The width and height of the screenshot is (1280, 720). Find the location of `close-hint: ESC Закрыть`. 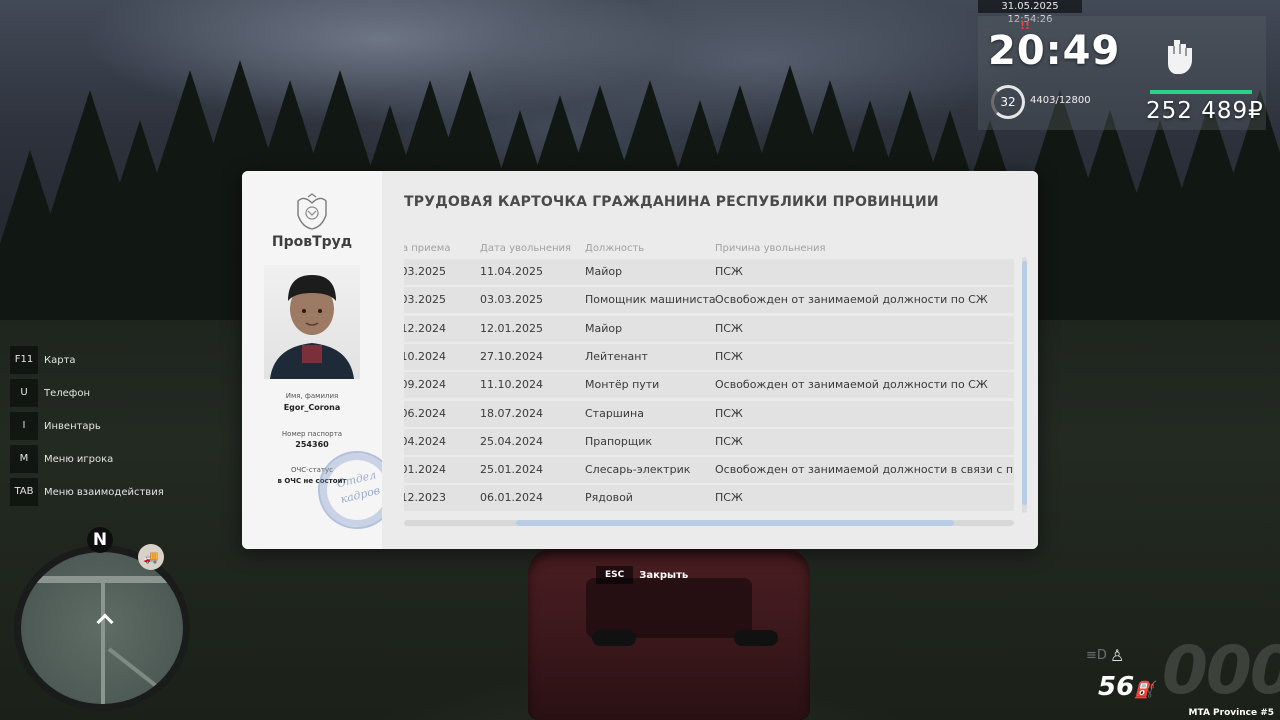

close-hint: ESC Закрыть is located at coordinates (642, 575).